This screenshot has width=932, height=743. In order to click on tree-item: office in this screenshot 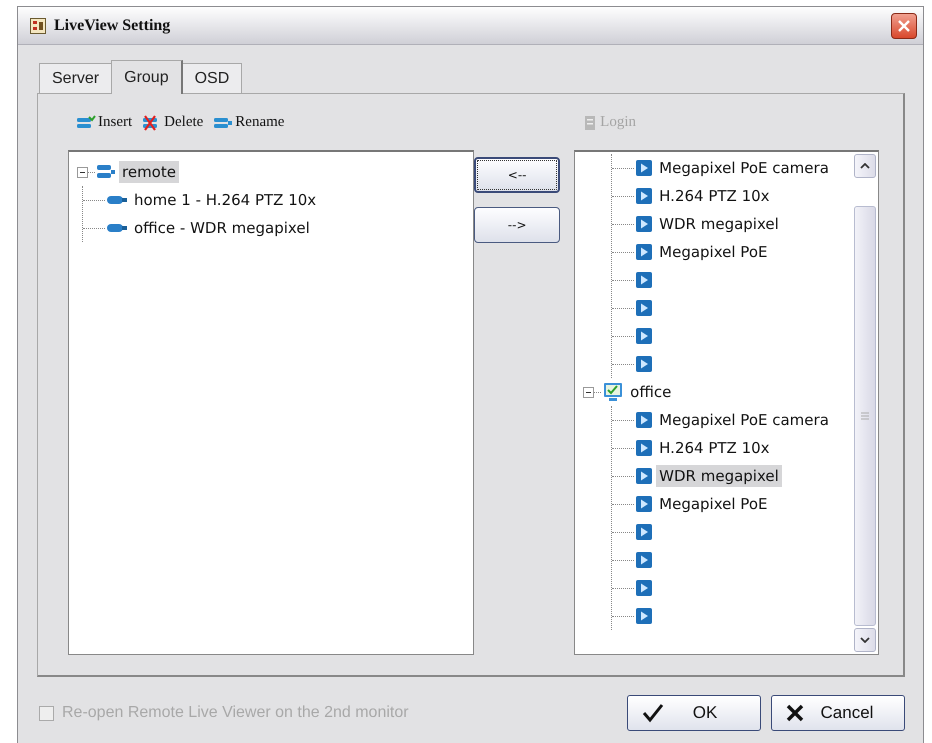, I will do `click(650, 392)`.